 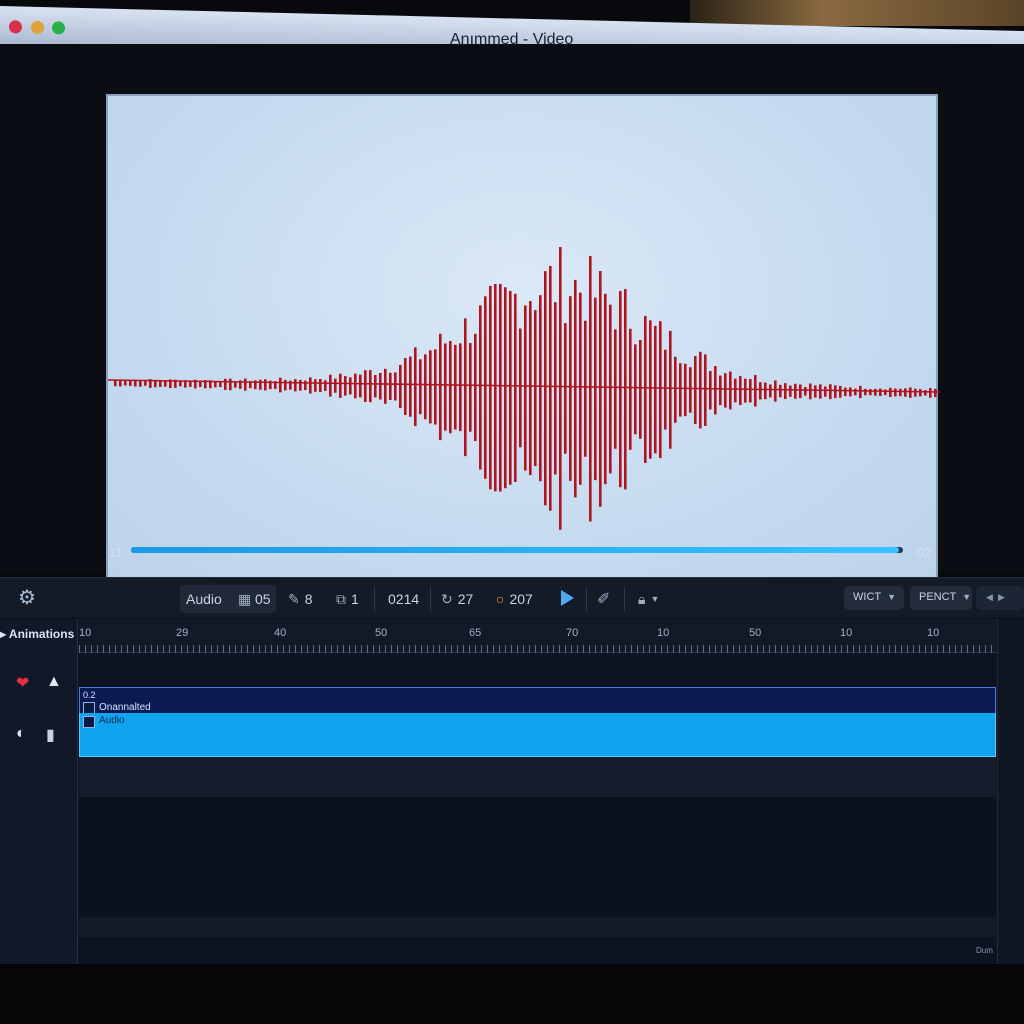 I want to click on audio-clip: Audio, so click(x=537, y=735).